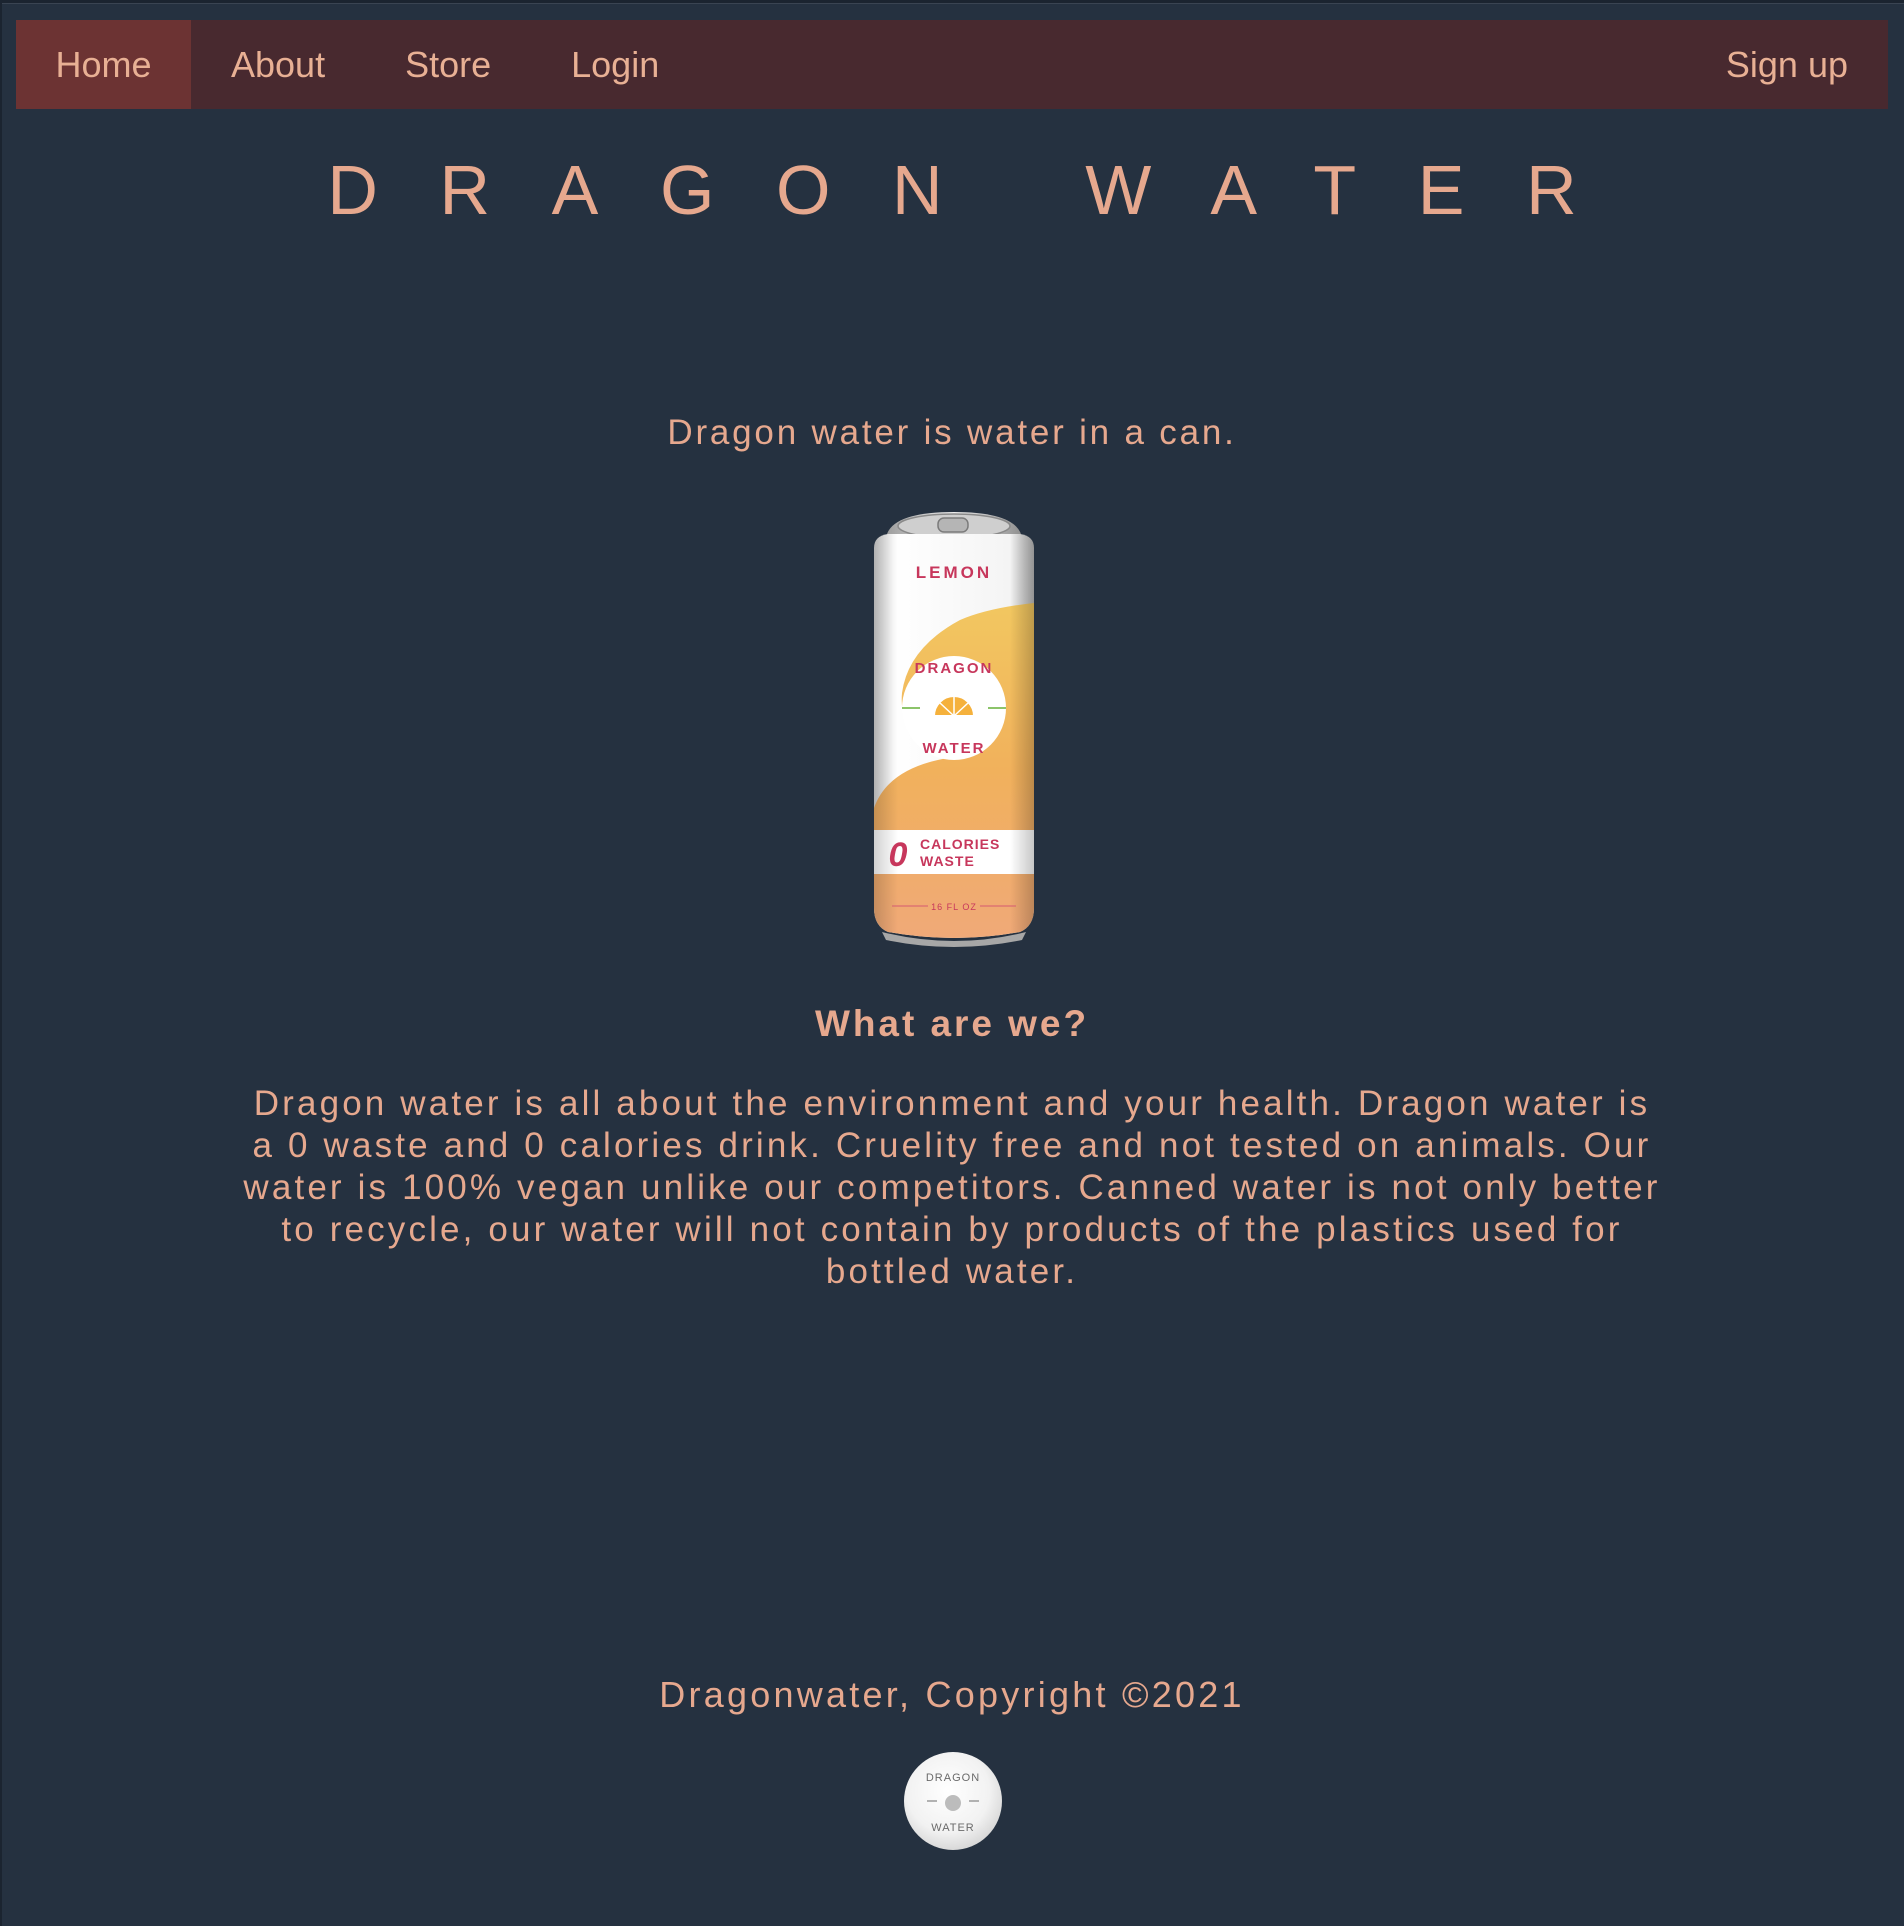 This screenshot has width=1904, height=1926. What do you see at coordinates (954, 572) in the screenshot?
I see `can-flavor-label: LEMON` at bounding box center [954, 572].